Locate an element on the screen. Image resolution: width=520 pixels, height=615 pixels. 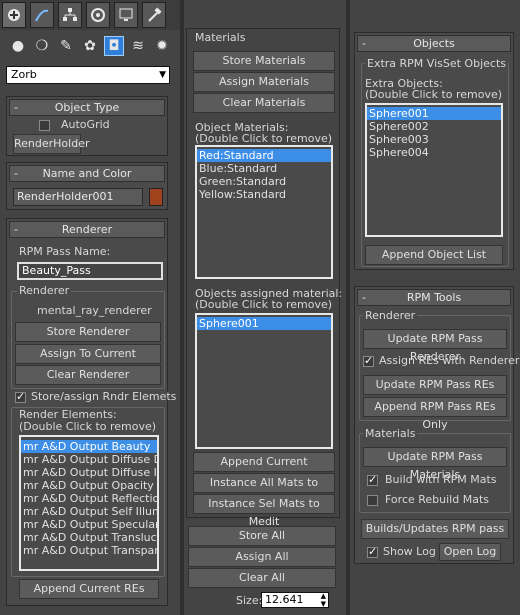
assigned-objects-list: Sphere001 is located at coordinates (264, 381).